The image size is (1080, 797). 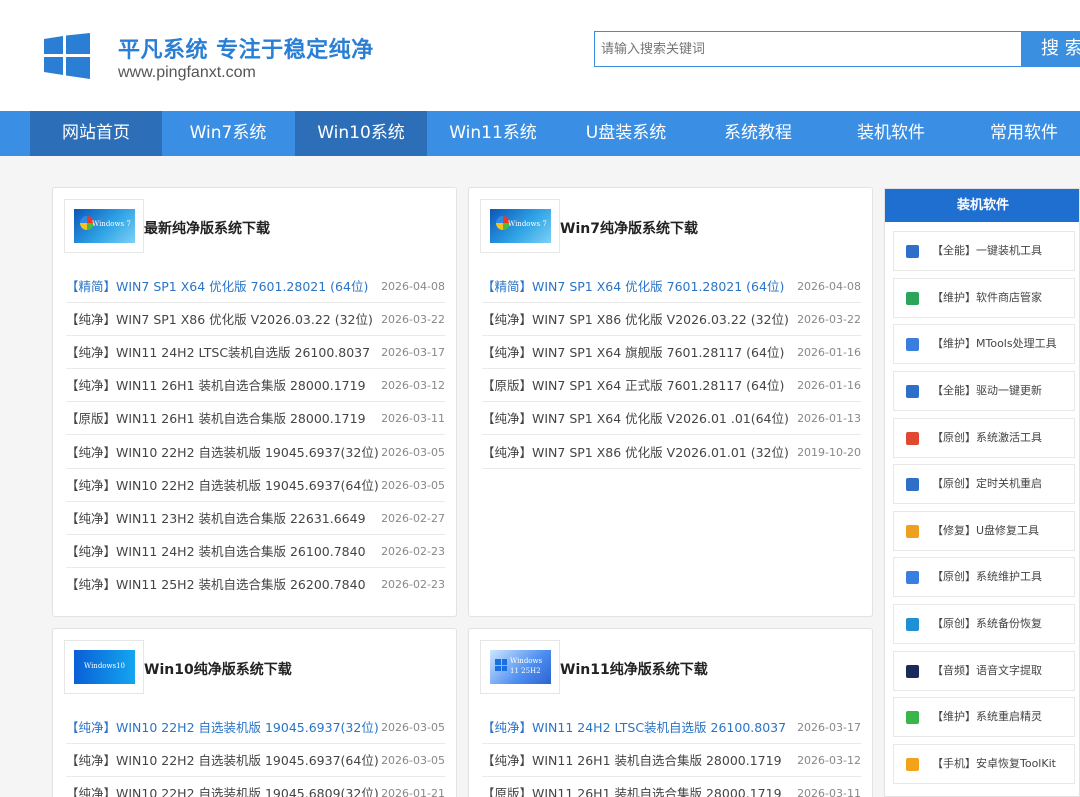 What do you see at coordinates (207, 228) in the screenshot?
I see `panel-title: 最新纯净版系统下载` at bounding box center [207, 228].